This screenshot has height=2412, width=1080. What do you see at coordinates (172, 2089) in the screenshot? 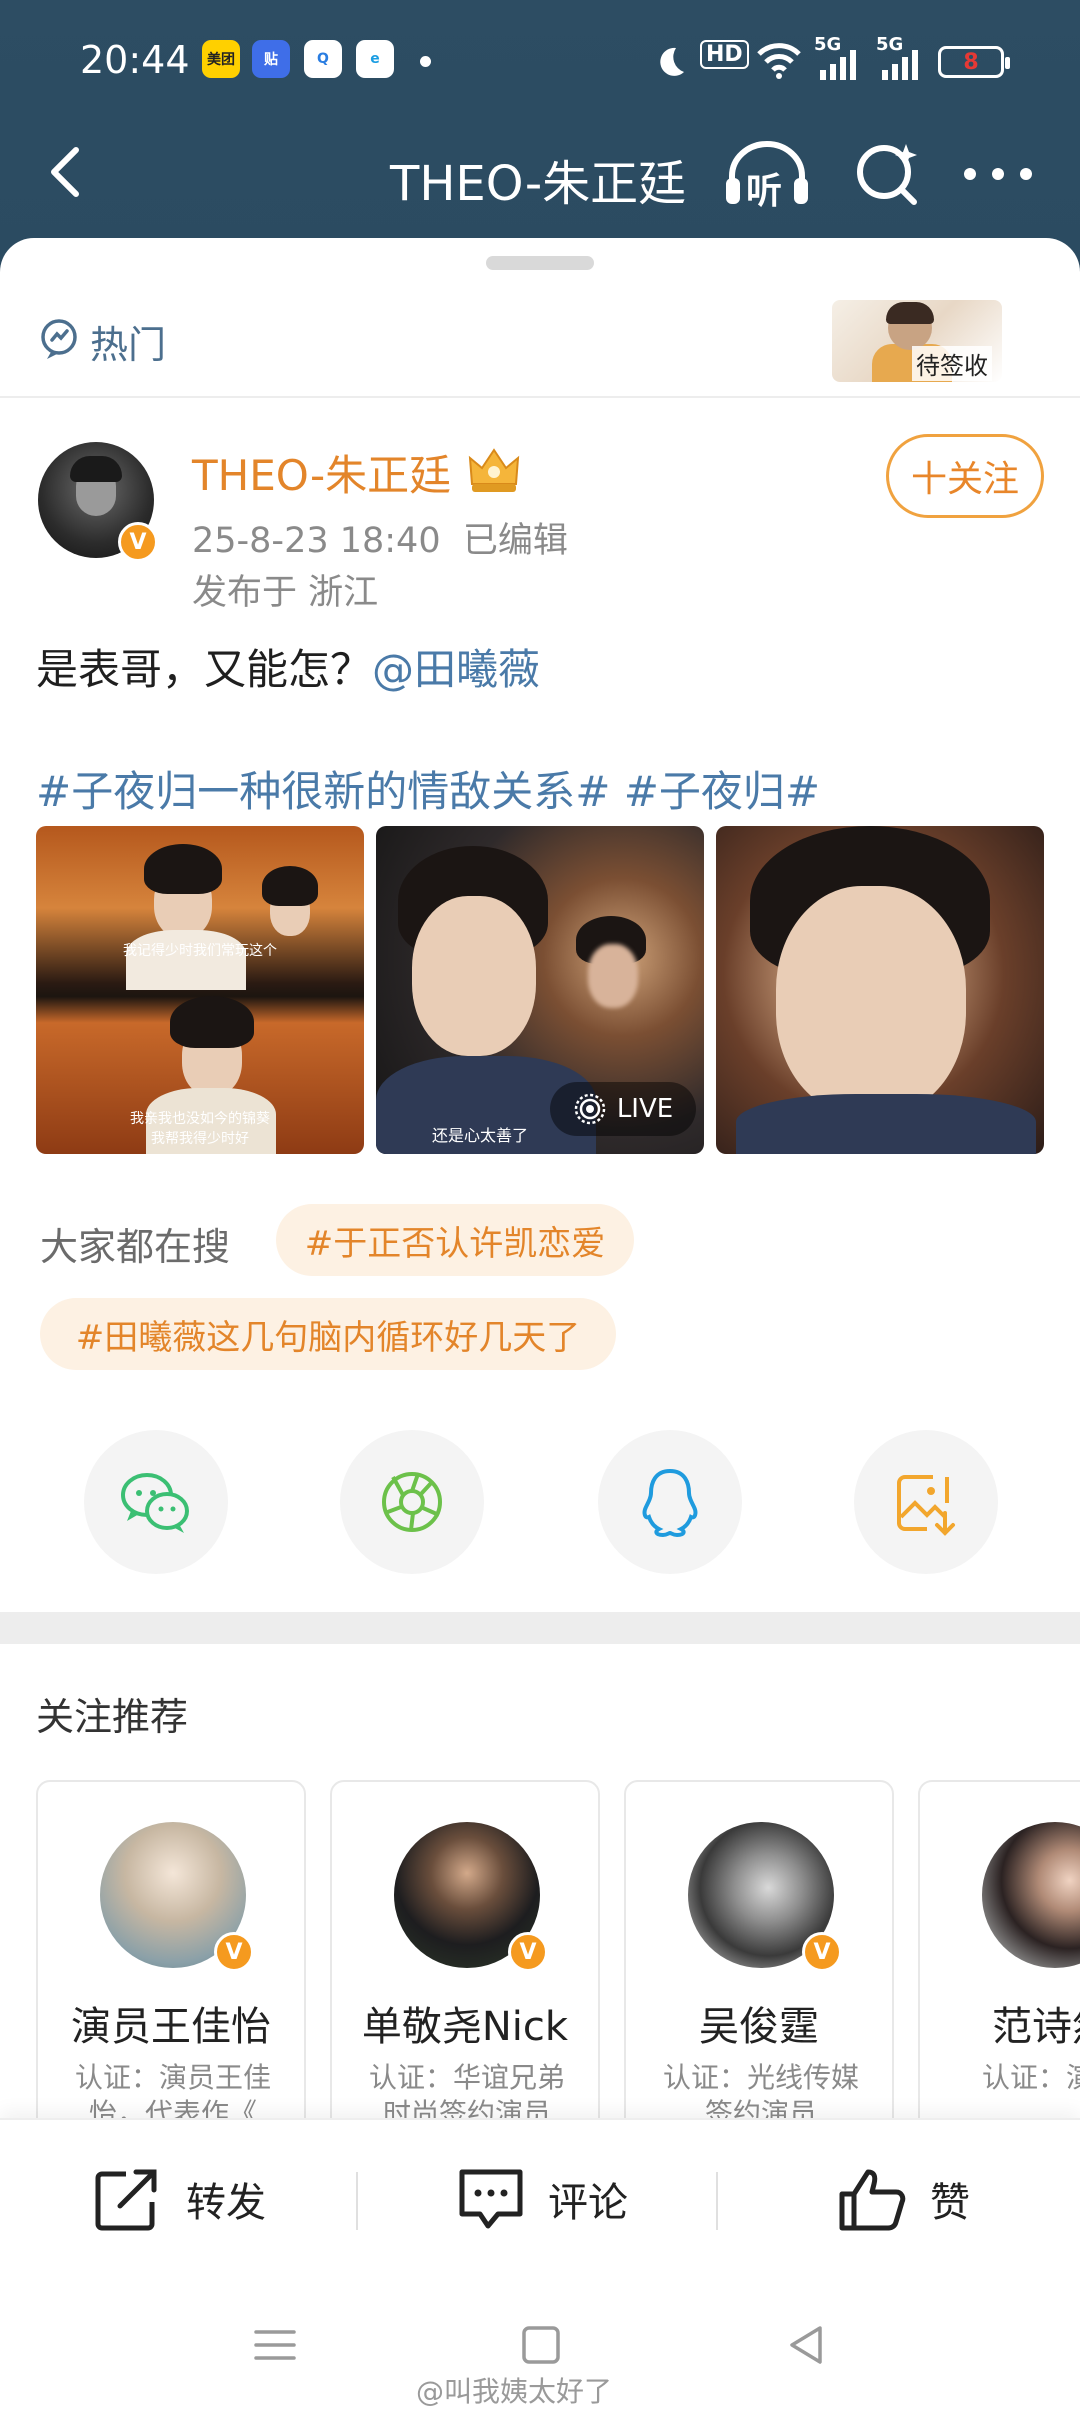
I see `recommend-desc: 认证：演员王佳怡，代表作《` at bounding box center [172, 2089].